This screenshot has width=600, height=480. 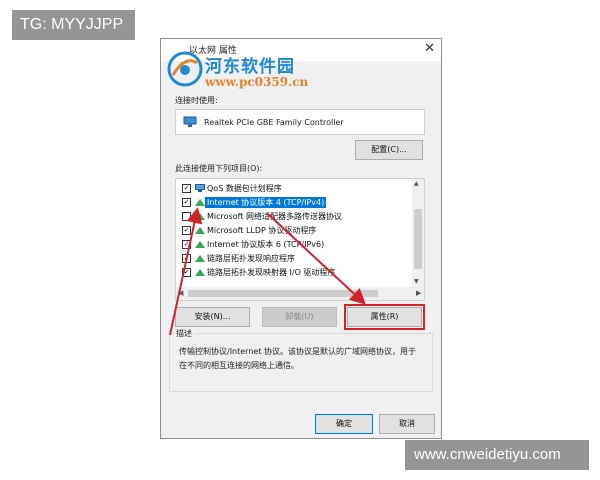 I want to click on list-item-lltd-responder: ✓ 链路层拓扑发现响应程序, so click(x=293, y=258).